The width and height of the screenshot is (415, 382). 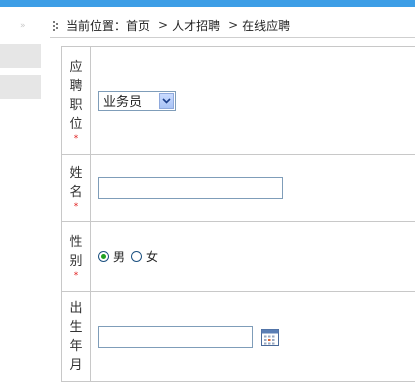 I want to click on name-field-cell, so click(x=253, y=188).